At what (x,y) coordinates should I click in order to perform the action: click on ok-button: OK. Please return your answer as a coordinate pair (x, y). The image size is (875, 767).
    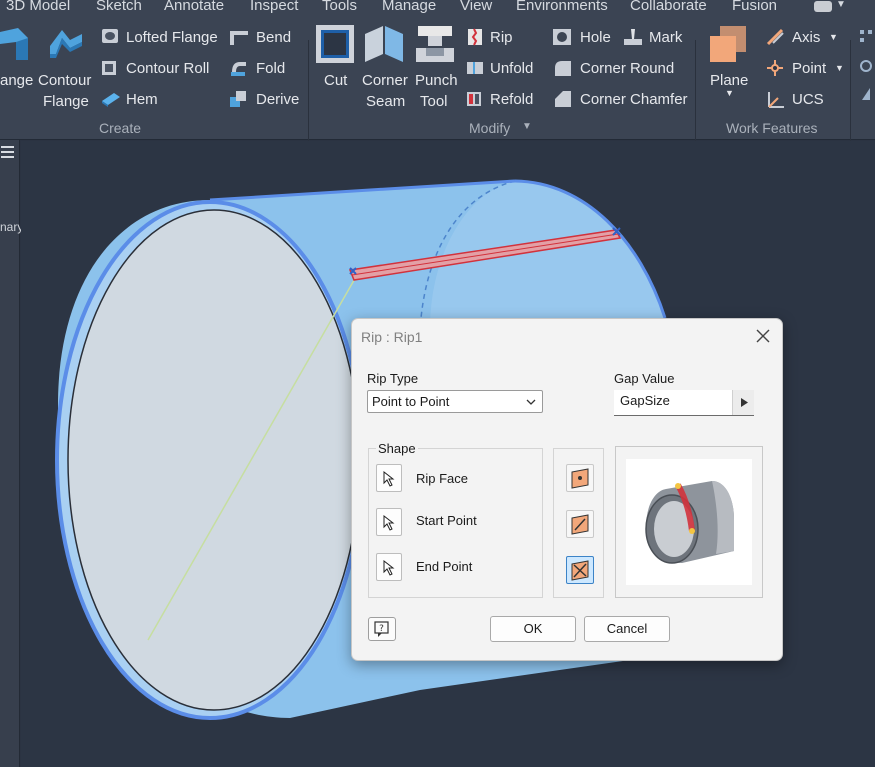
    Looking at the image, I should click on (533, 629).